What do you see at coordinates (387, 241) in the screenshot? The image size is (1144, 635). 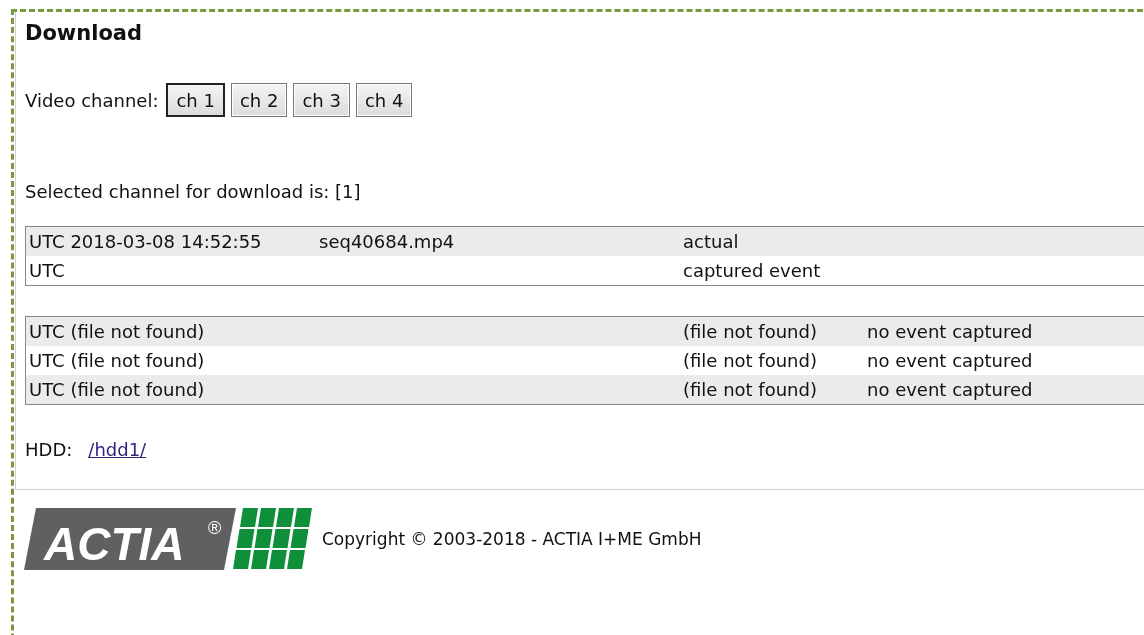 I see `table-cell-text: seq40684.mp4` at bounding box center [387, 241].